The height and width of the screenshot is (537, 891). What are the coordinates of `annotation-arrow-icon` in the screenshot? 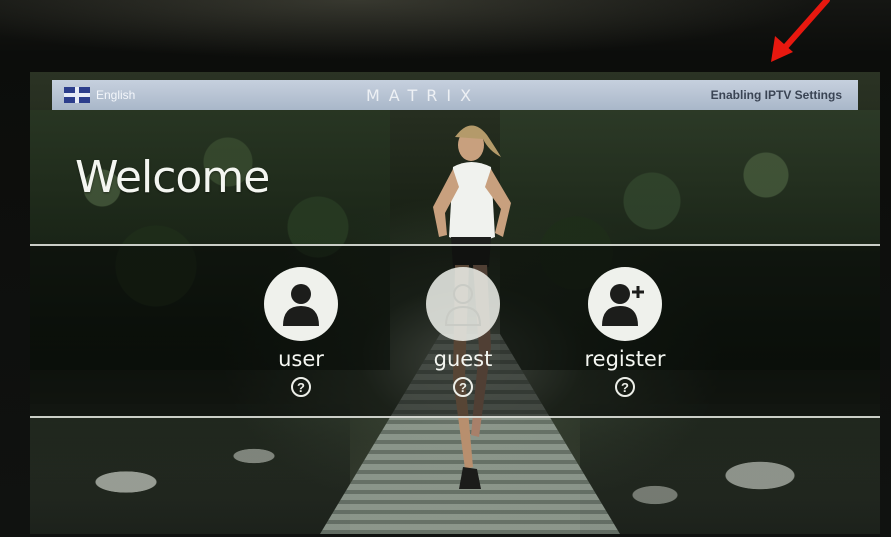 It's located at (800, 31).